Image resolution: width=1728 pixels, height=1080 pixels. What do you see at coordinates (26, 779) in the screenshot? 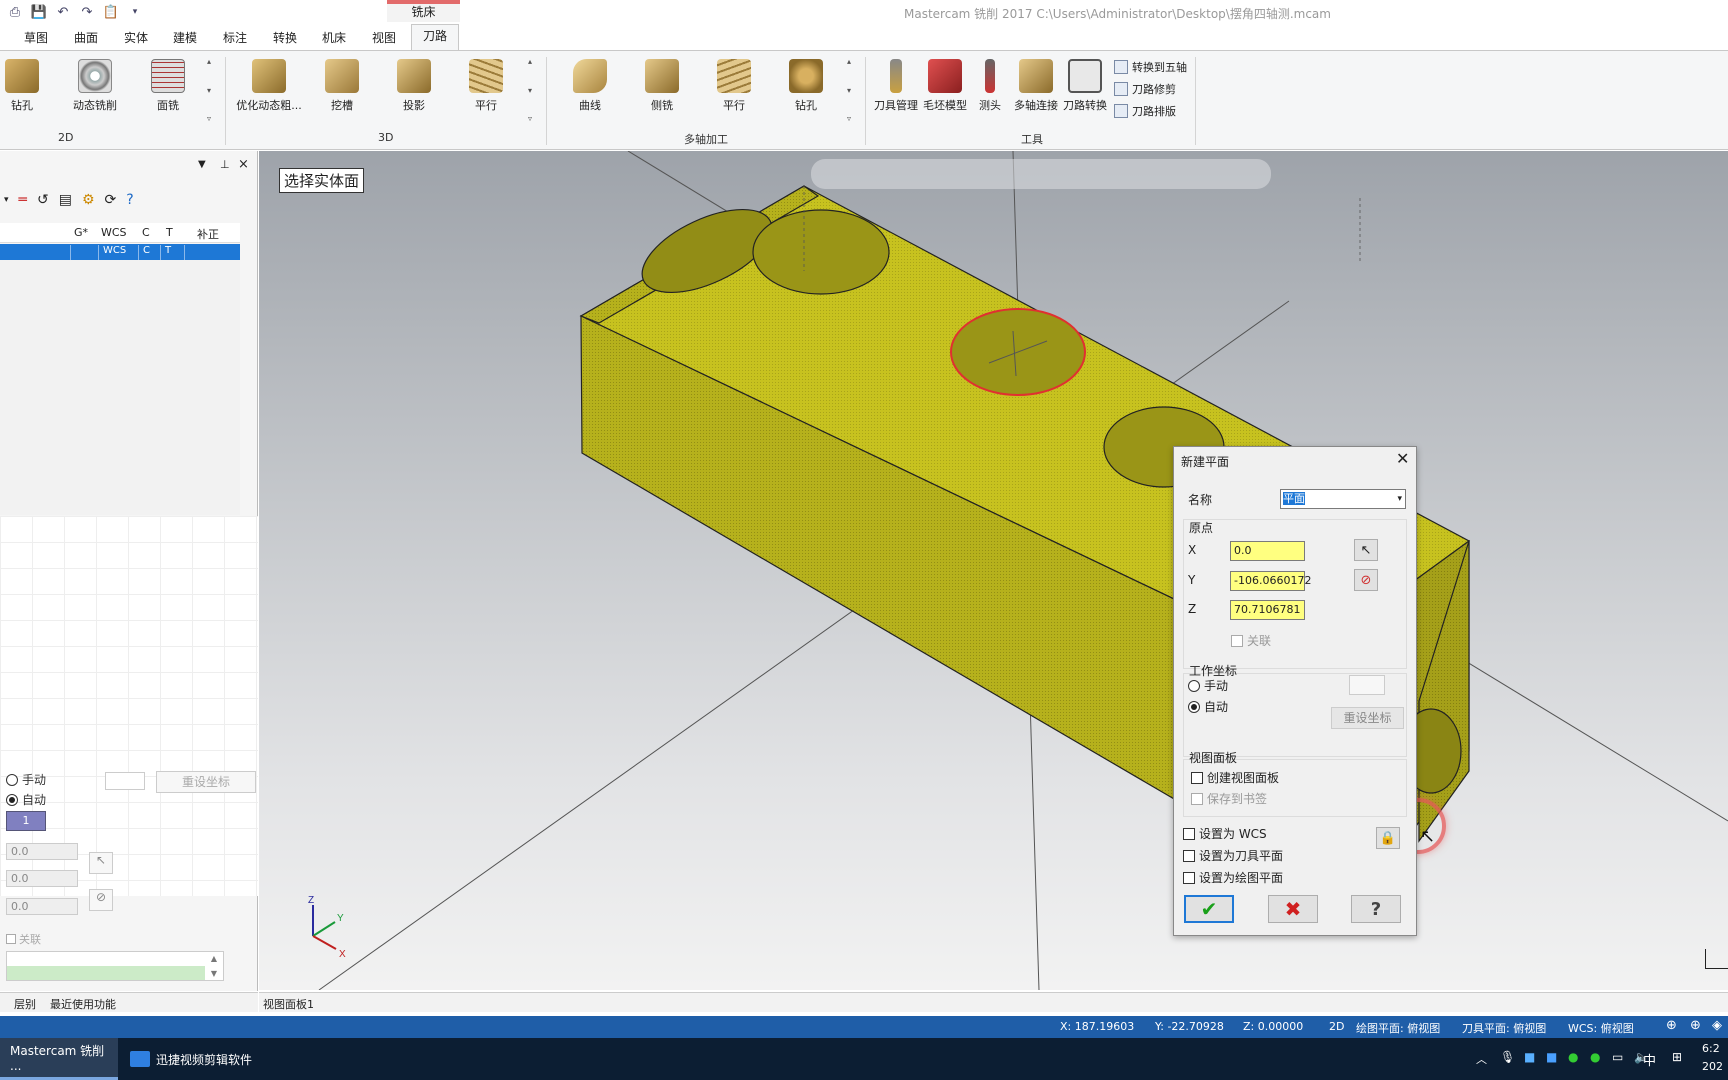
I see `radio-manual: 手动` at bounding box center [26, 779].